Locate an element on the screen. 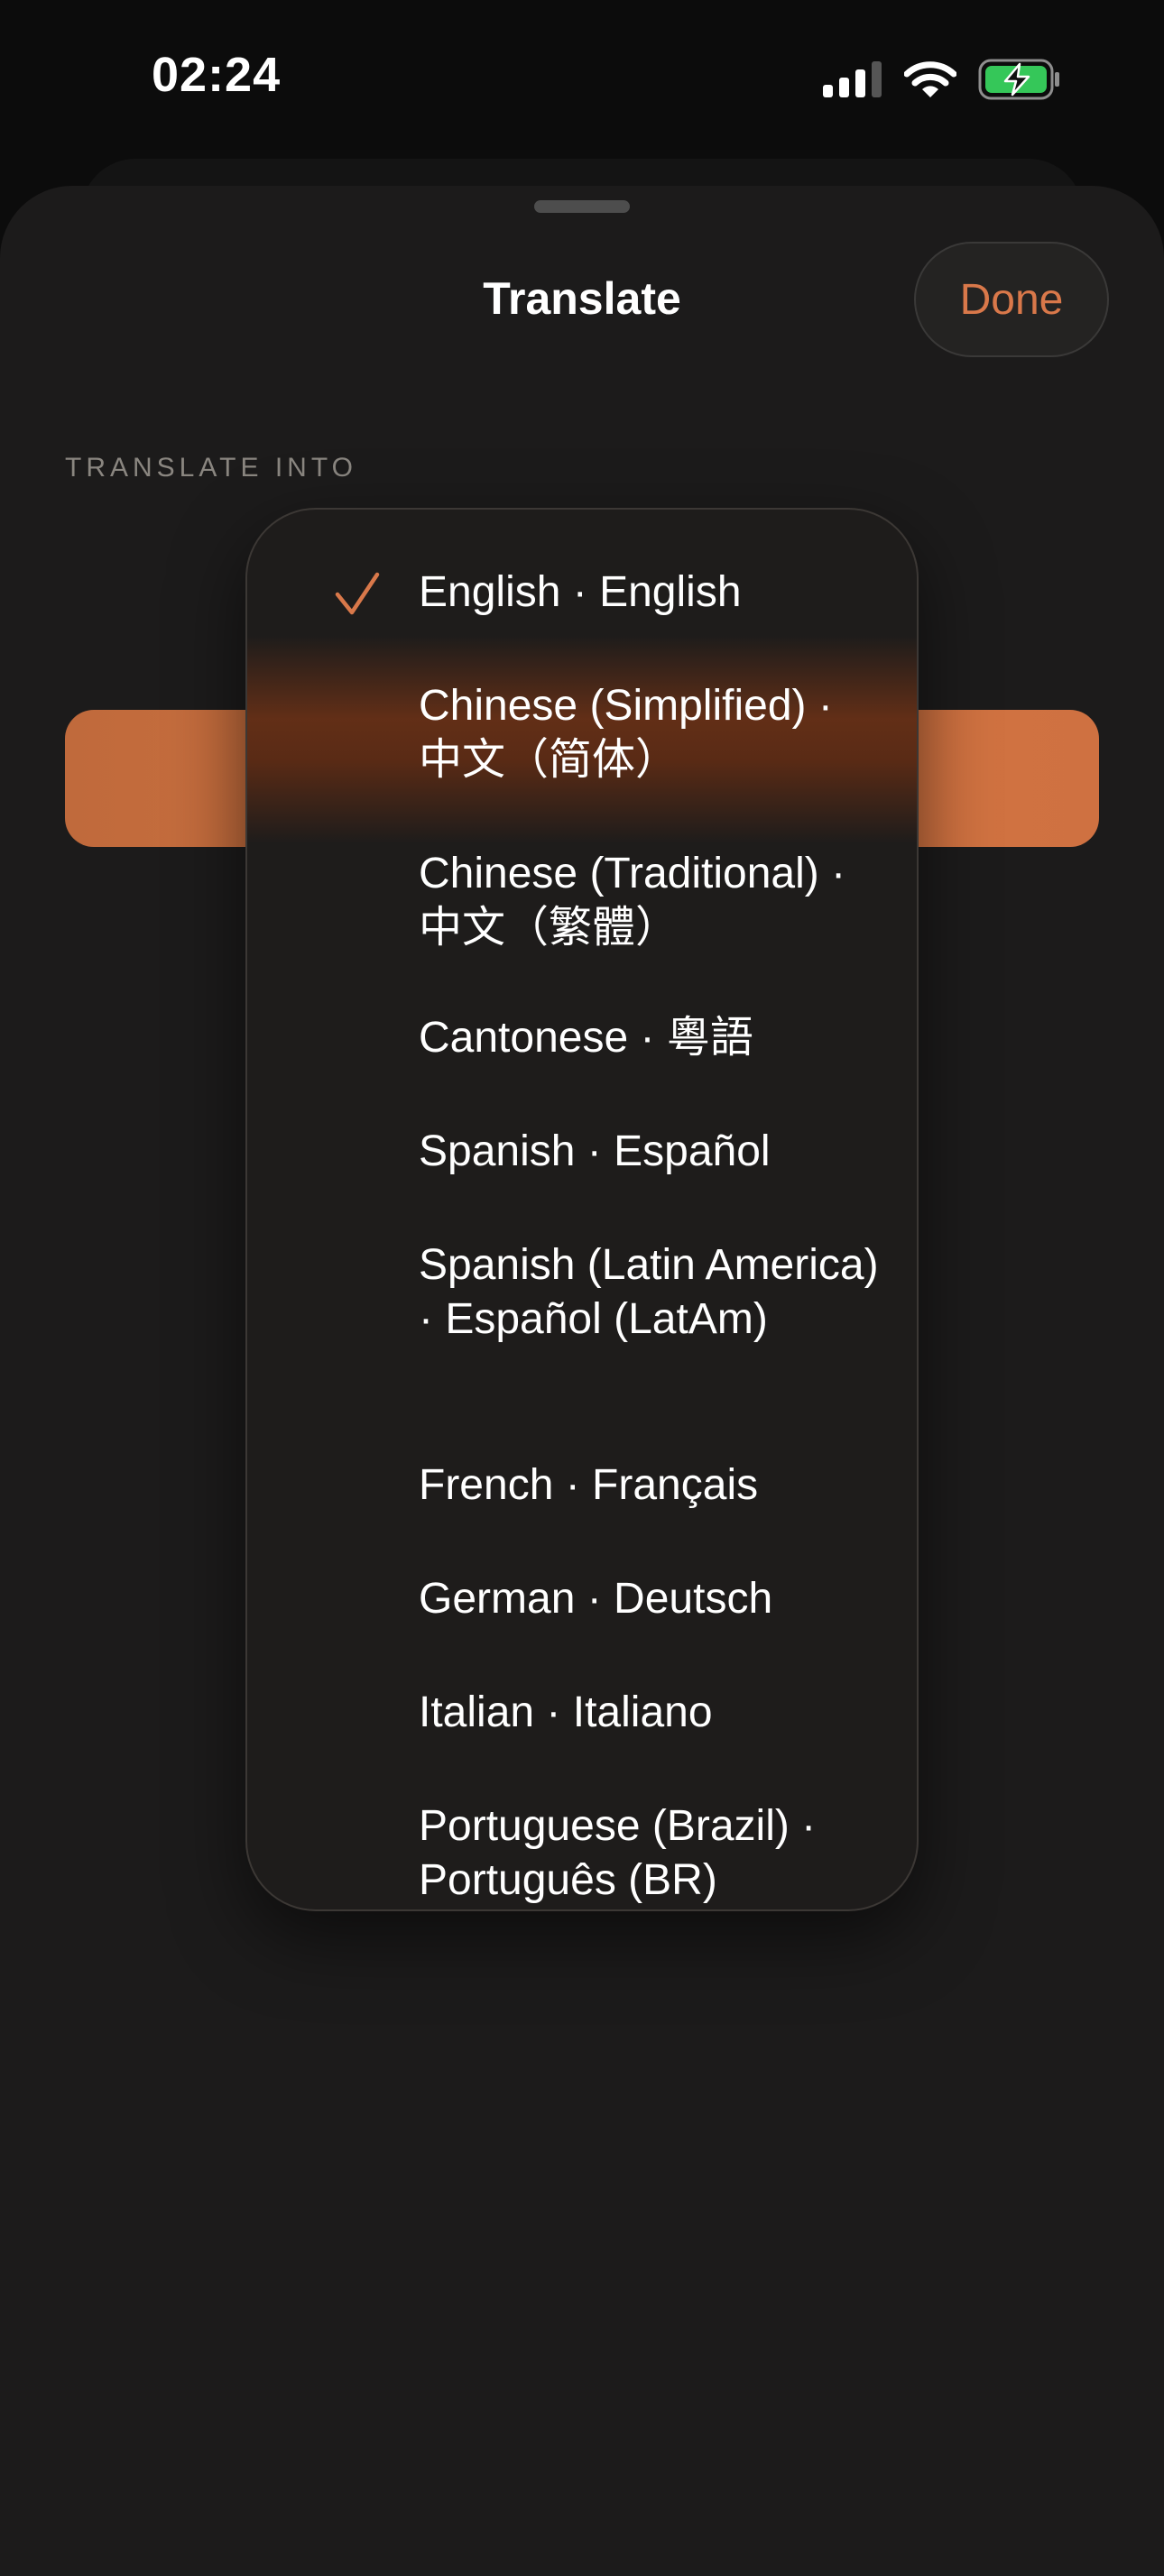 The height and width of the screenshot is (2576, 1164). menu-item-french: French · Français is located at coordinates (653, 1486).